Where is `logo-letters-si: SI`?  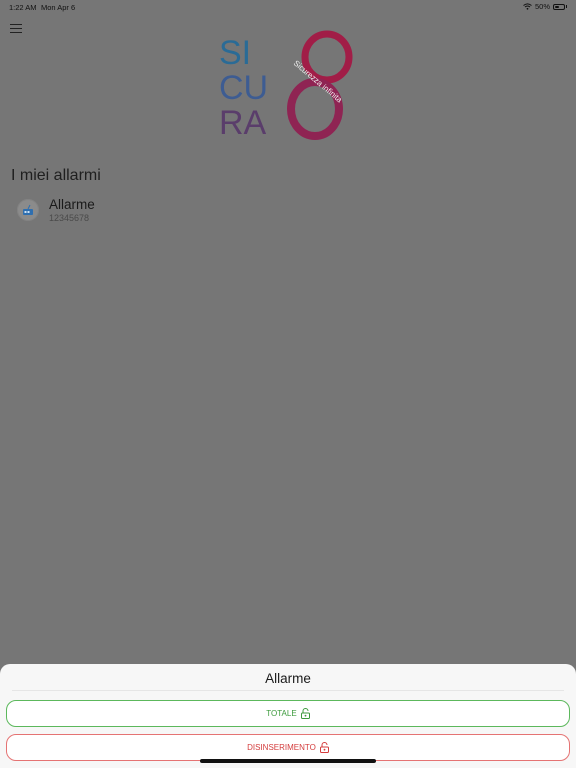 logo-letters-si: SI is located at coordinates (235, 53).